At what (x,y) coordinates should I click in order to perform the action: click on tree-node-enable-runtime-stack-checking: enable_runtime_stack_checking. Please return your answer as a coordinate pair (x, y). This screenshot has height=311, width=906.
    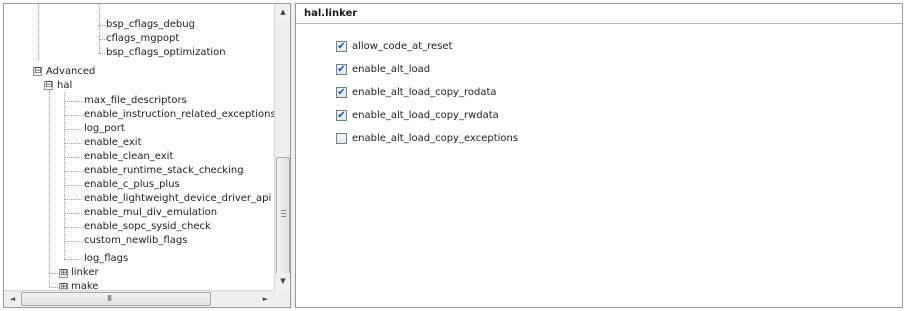
    Looking at the image, I should click on (164, 171).